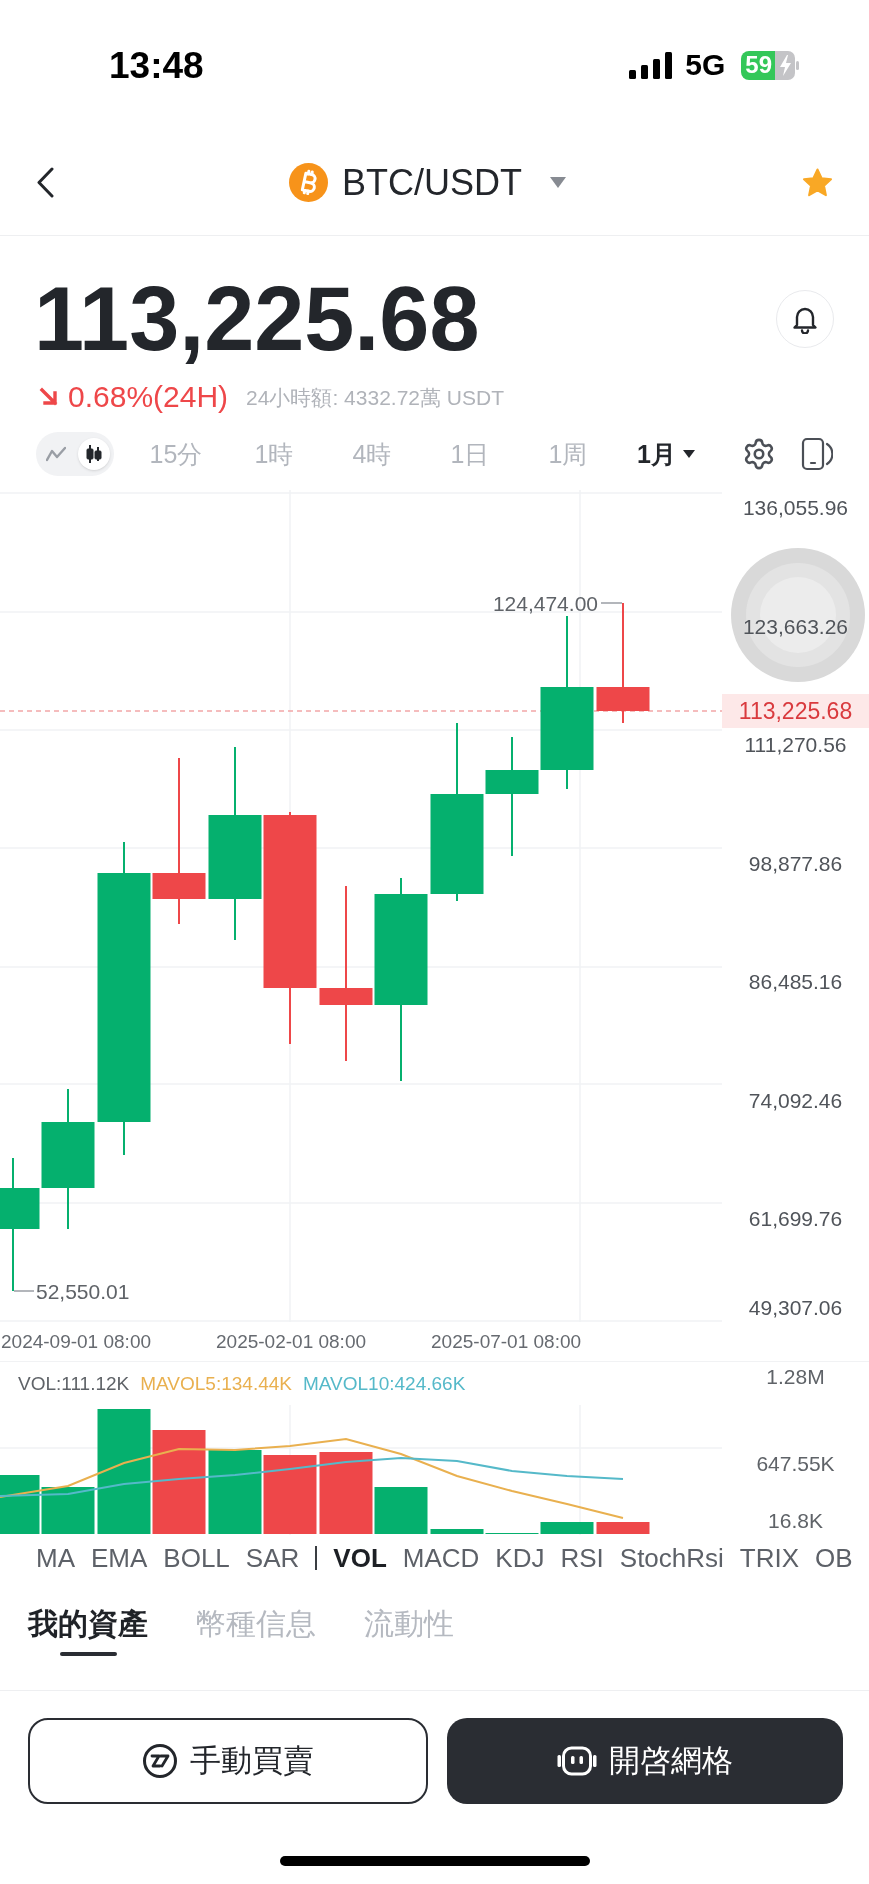 Image resolution: width=869 pixels, height=1884 pixels. What do you see at coordinates (119, 1557) in the screenshot?
I see `indicator-tab: EMA` at bounding box center [119, 1557].